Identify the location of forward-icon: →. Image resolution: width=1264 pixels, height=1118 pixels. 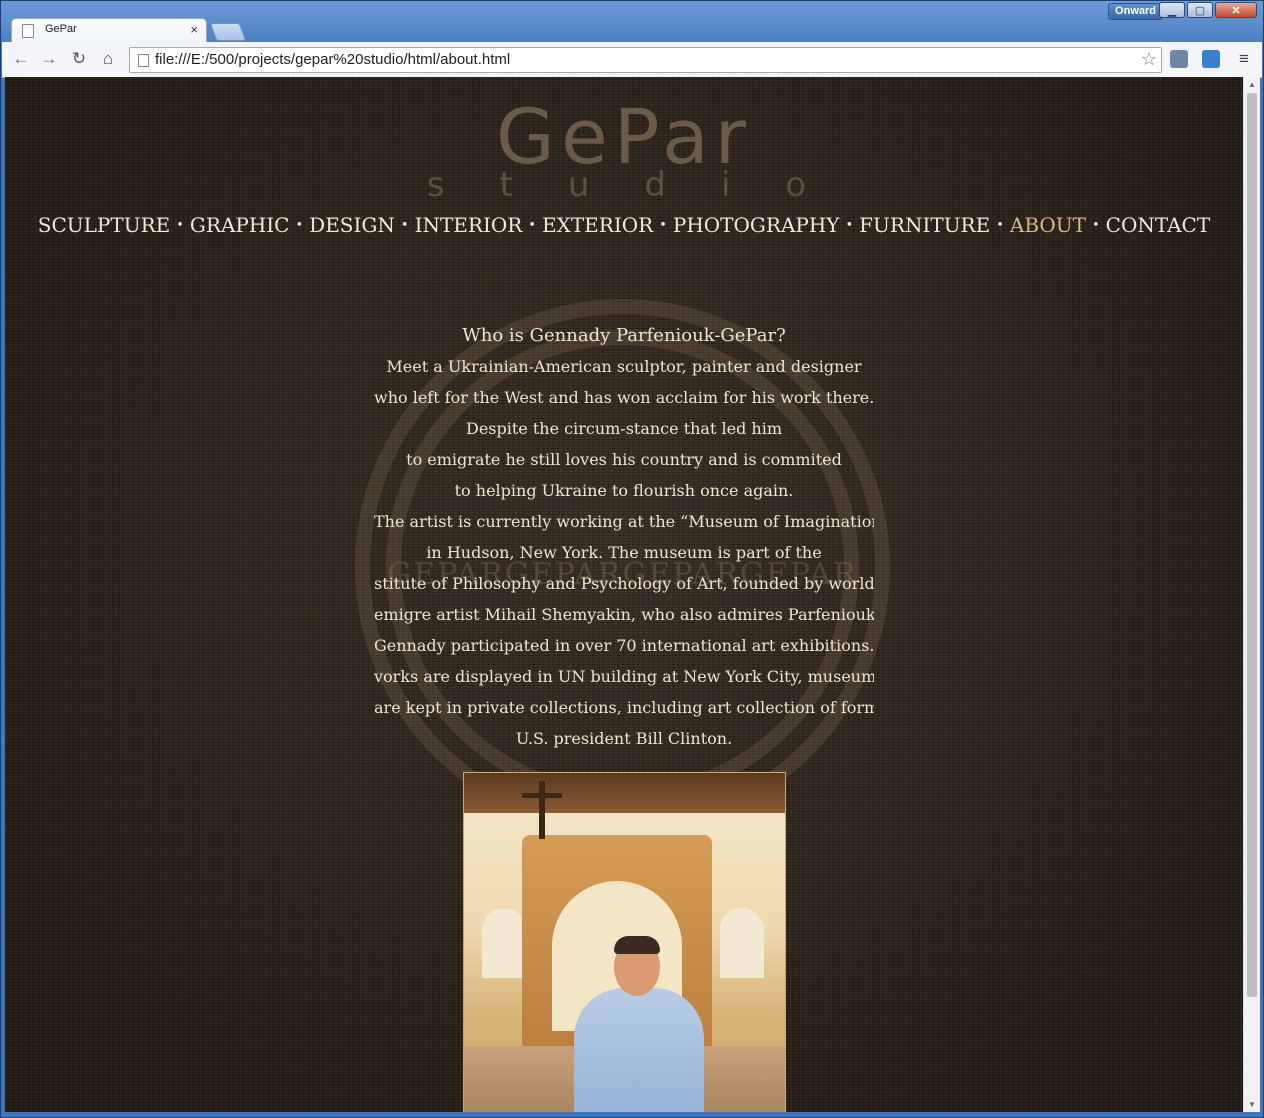
(49, 59).